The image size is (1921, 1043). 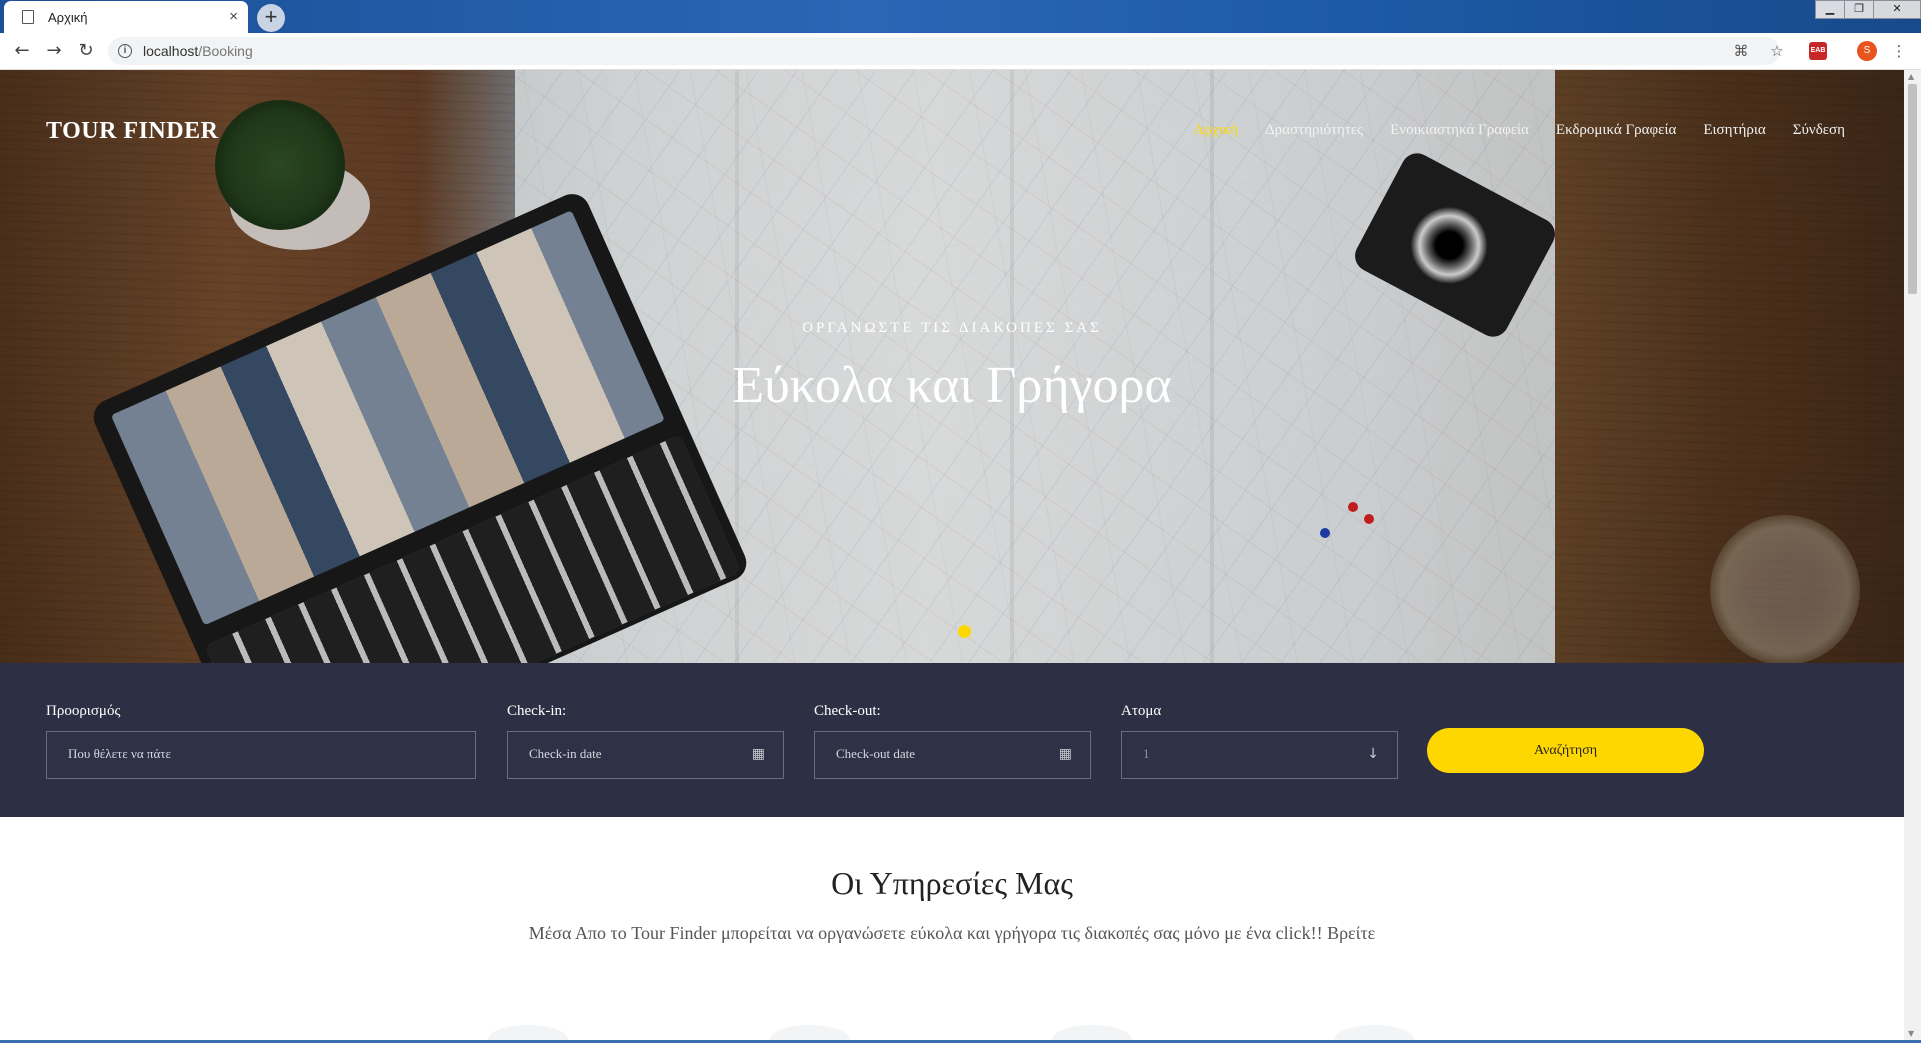 What do you see at coordinates (1146, 753) in the screenshot?
I see `people-value: 1` at bounding box center [1146, 753].